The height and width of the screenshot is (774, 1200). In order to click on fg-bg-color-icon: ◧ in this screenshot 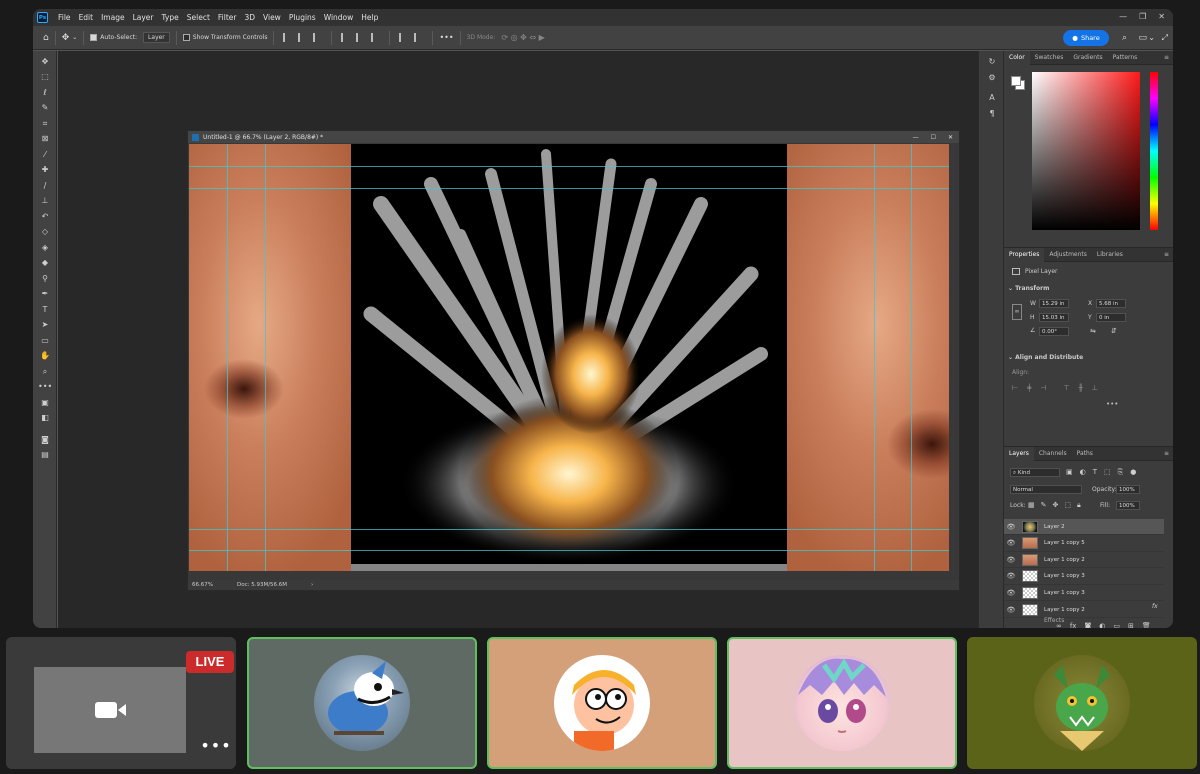, I will do `click(45, 421)`.